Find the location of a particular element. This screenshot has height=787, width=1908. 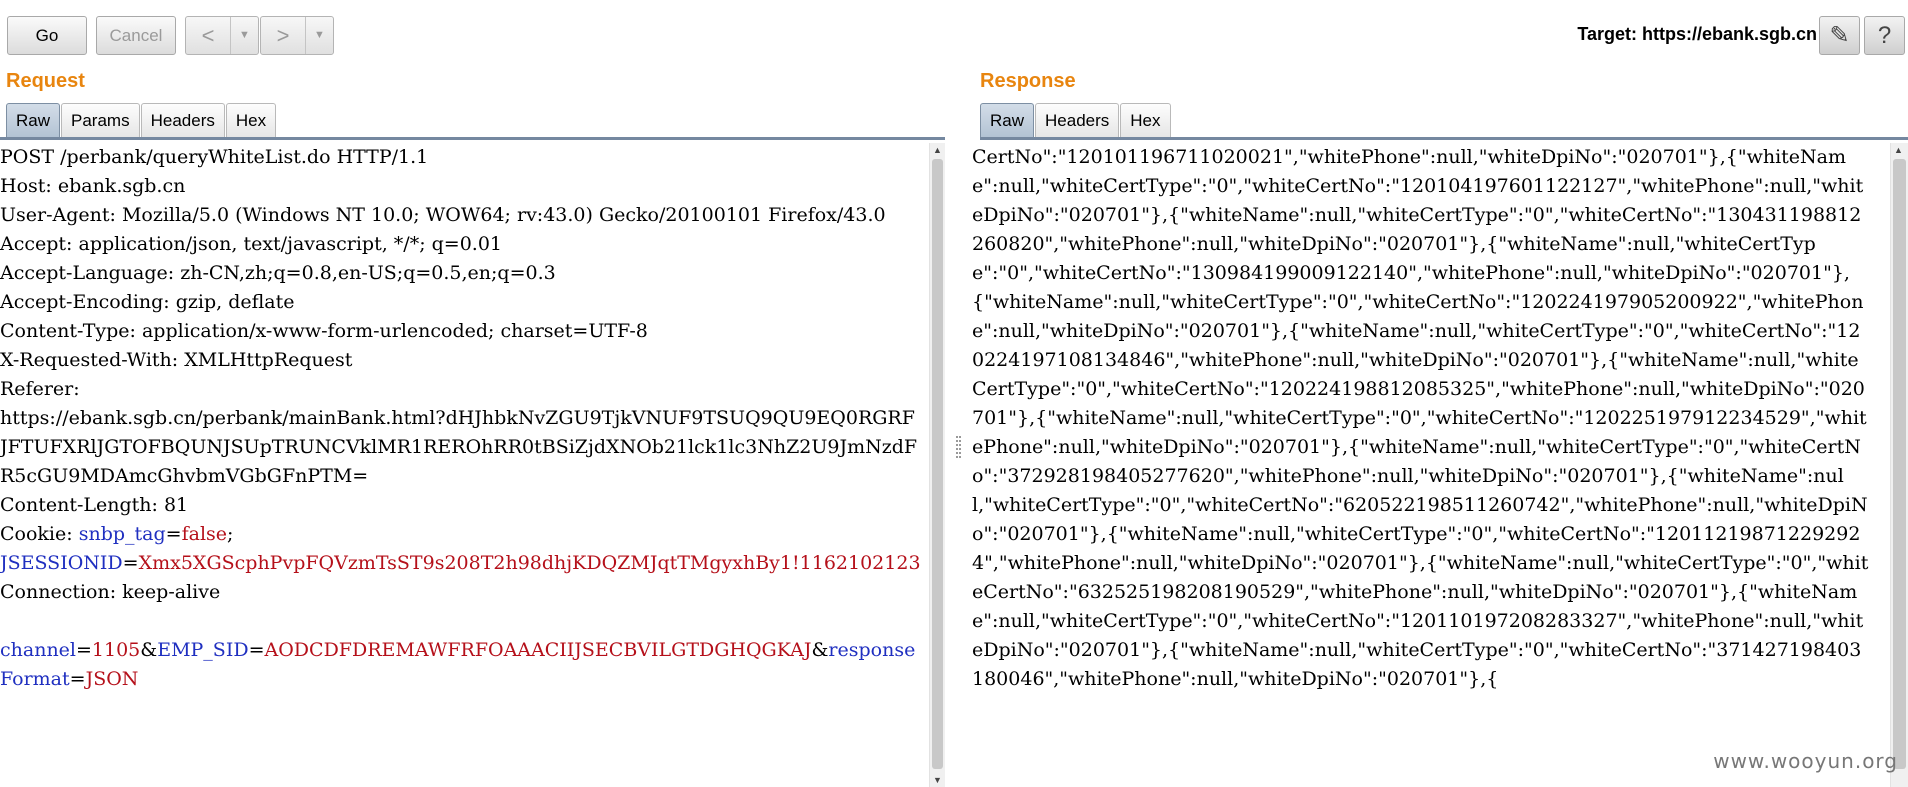

cancel-button: Cancel is located at coordinates (136, 35).